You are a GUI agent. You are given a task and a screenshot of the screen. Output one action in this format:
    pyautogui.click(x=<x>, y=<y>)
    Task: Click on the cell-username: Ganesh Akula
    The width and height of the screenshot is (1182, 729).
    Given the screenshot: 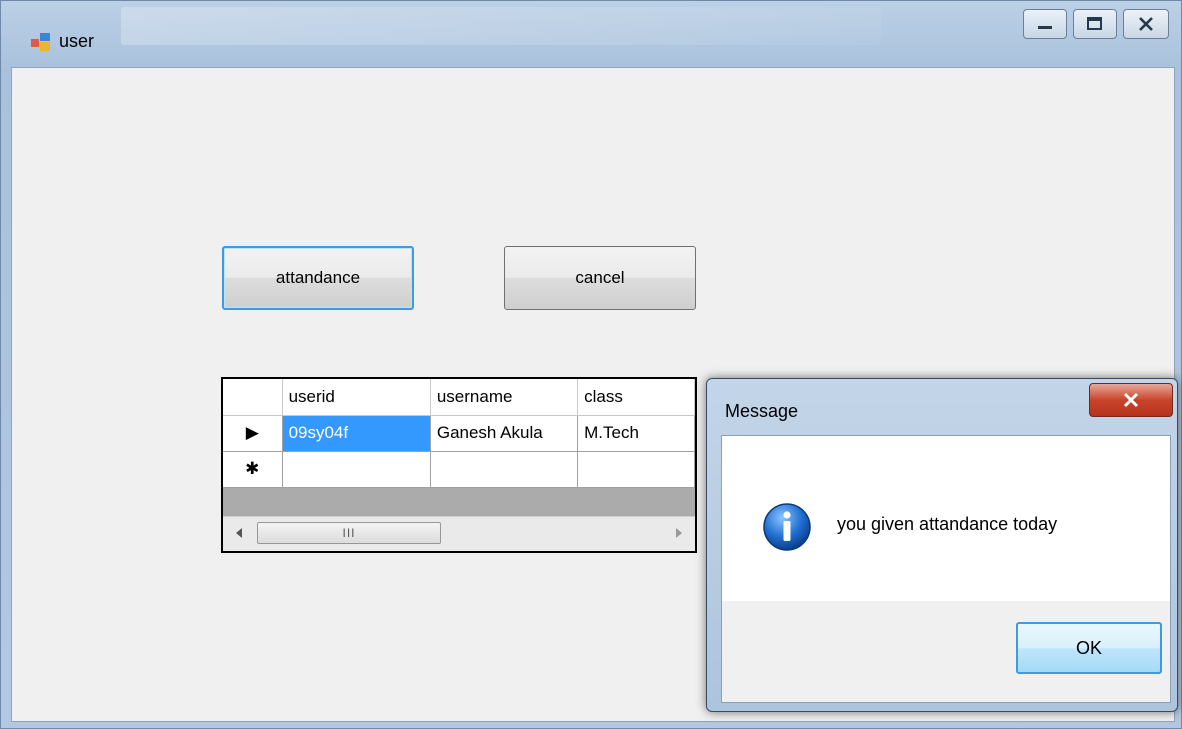 What is the action you would take?
    pyautogui.click(x=504, y=433)
    